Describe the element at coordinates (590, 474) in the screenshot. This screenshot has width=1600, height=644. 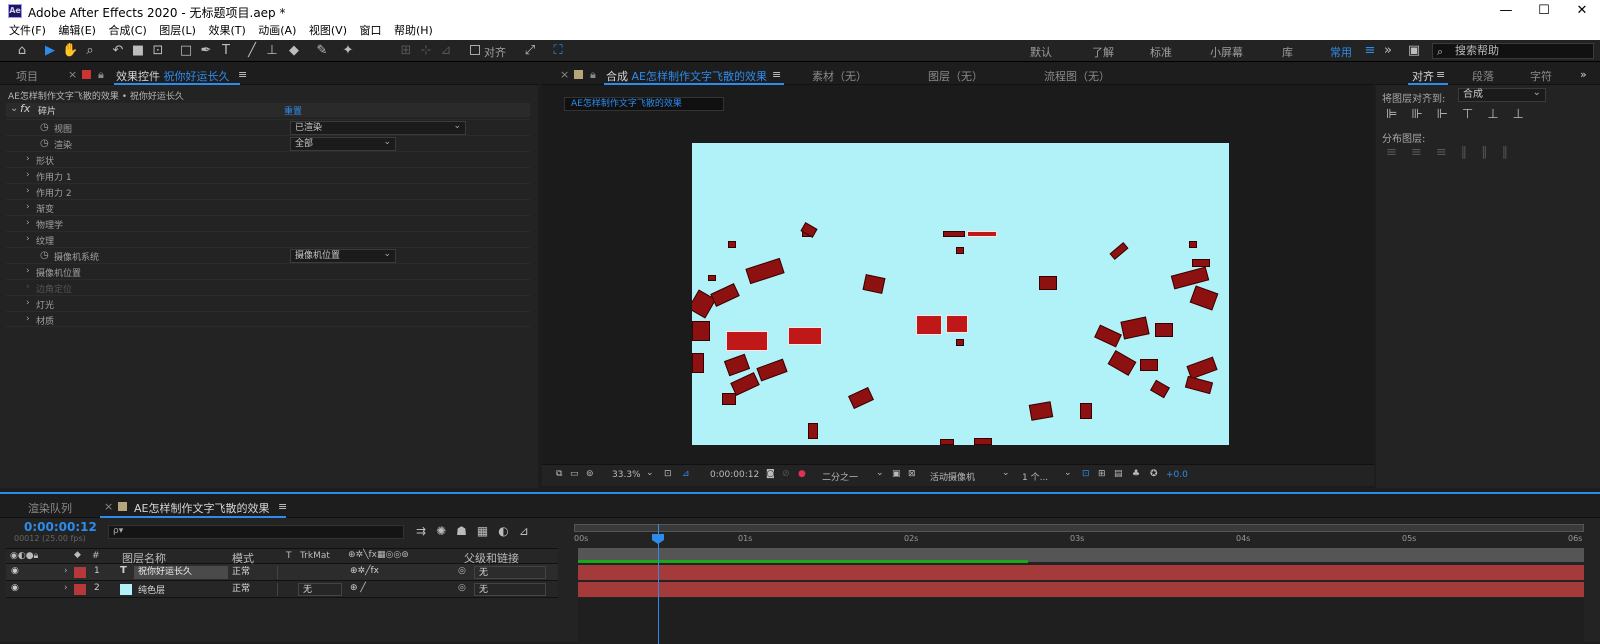
I see `mask-visibility-icon: ⊚` at that location.